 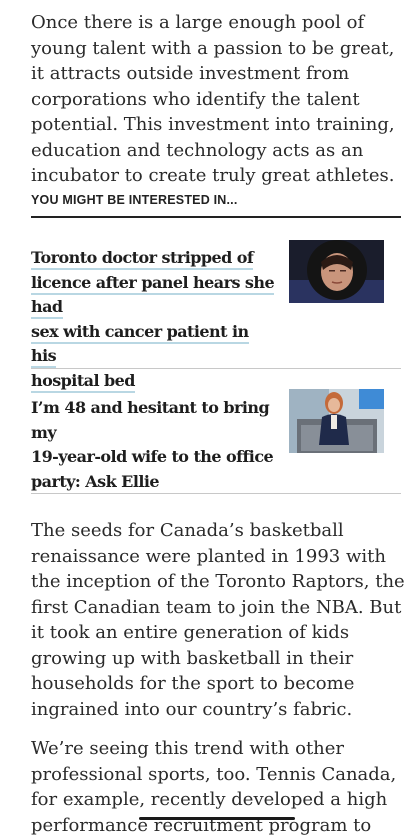 What do you see at coordinates (142, 259) in the screenshot?
I see `title-line: Toronto doctor stripped of` at bounding box center [142, 259].